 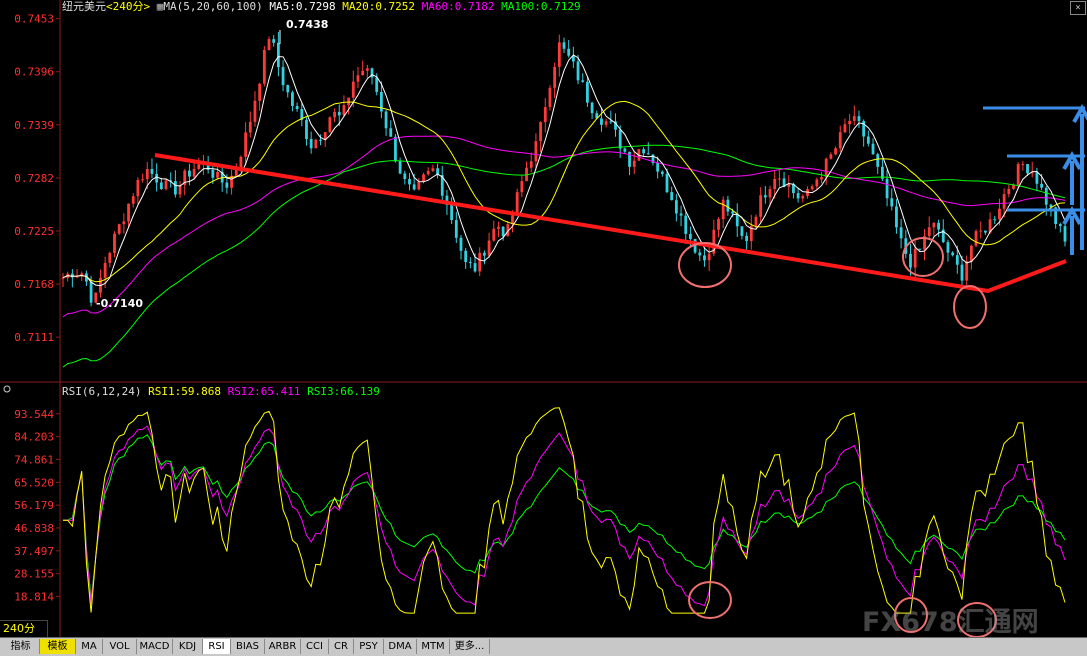 What do you see at coordinates (84, 6) in the screenshot?
I see `symbol-label: 纽元美元` at bounding box center [84, 6].